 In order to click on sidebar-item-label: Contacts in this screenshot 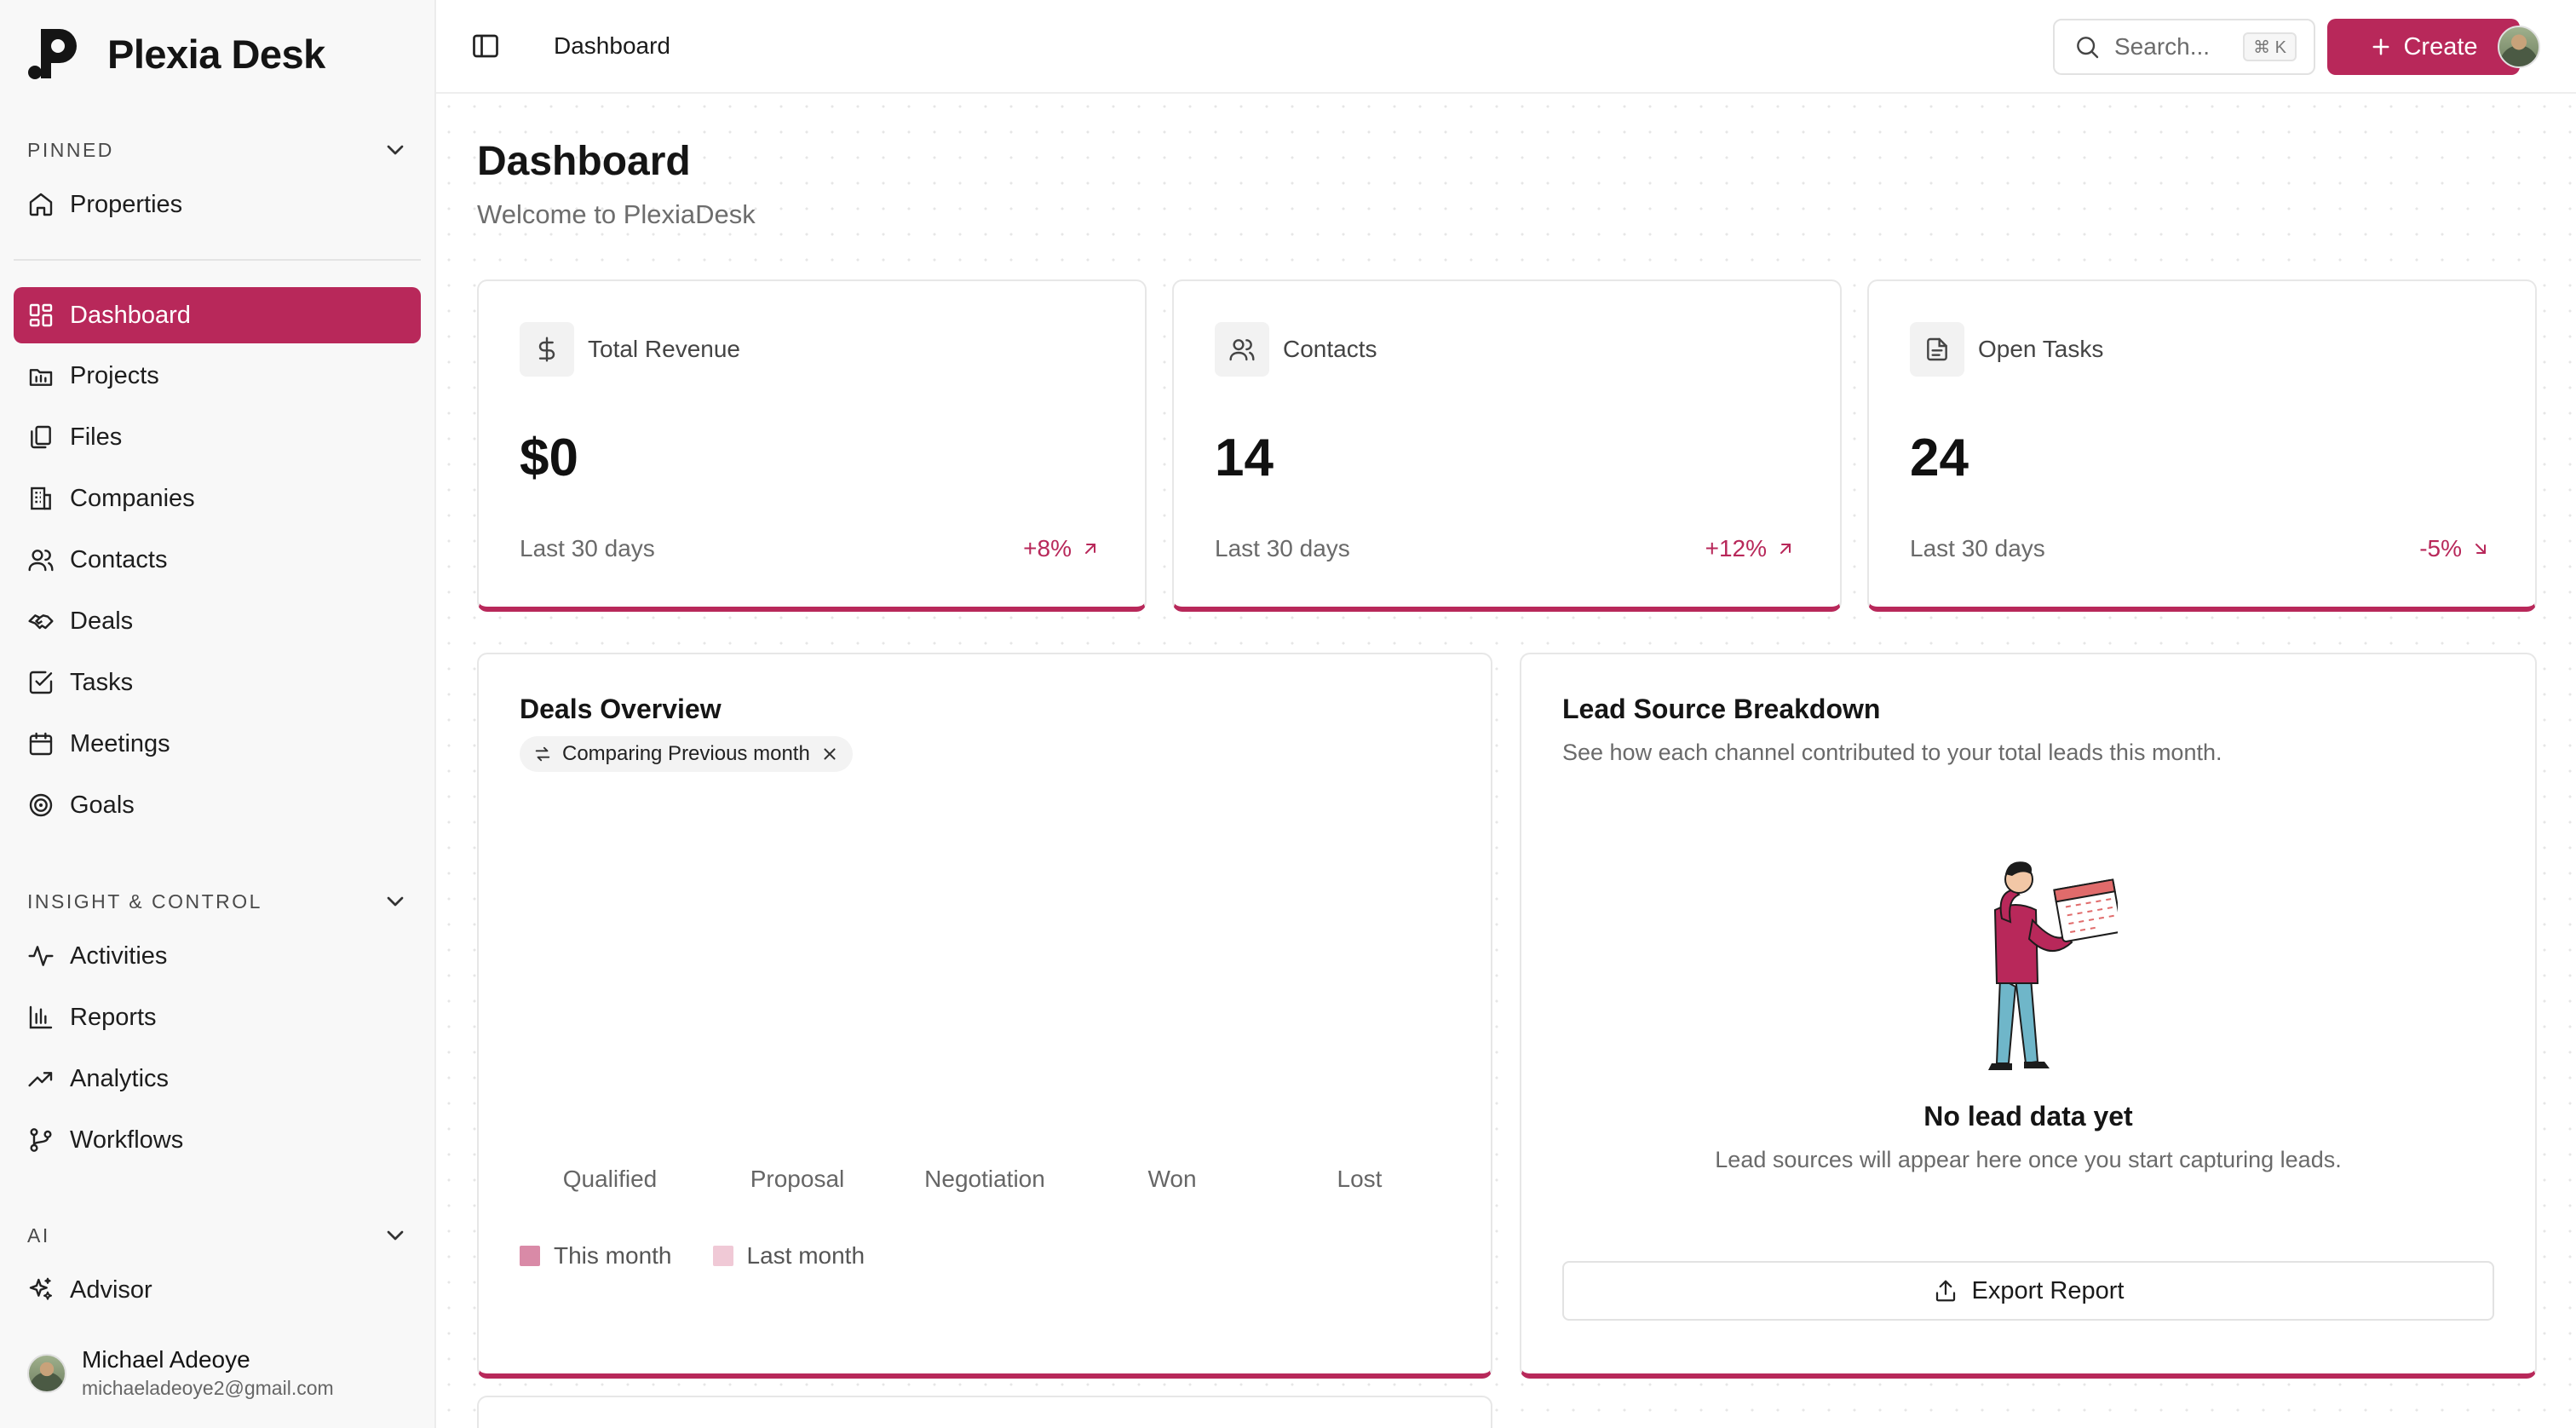, I will do `click(119, 559)`.